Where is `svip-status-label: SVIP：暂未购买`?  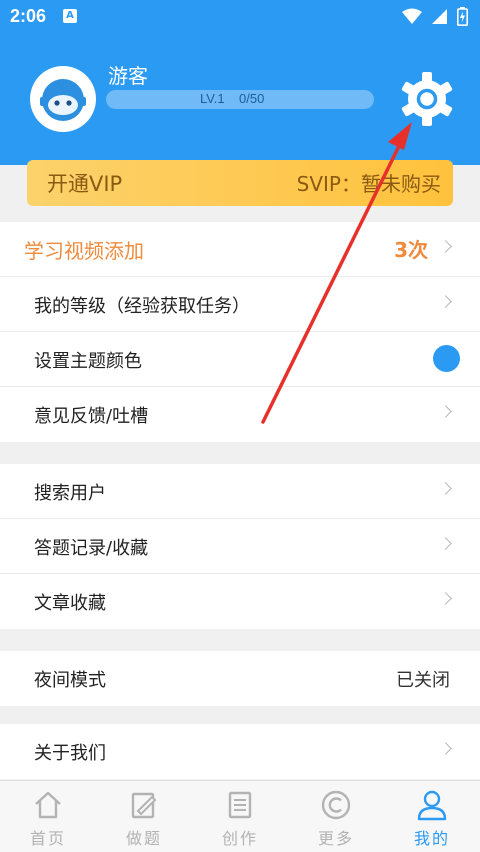
svip-status-label: SVIP：暂未购买 is located at coordinates (368, 184).